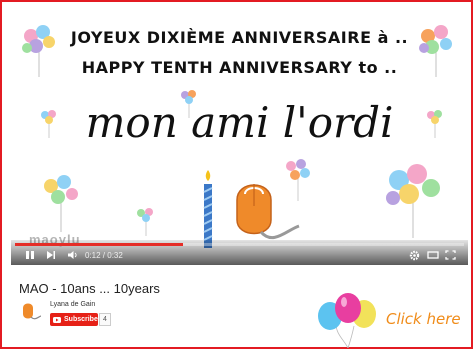  I want to click on channel-name: Lyana de Gain, so click(72, 304).